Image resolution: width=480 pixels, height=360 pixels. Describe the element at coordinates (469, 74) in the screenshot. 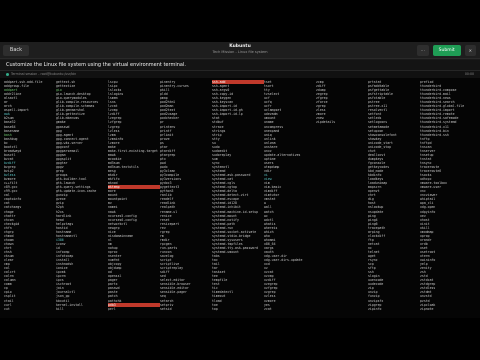

I see `status-time: 00:00` at that location.